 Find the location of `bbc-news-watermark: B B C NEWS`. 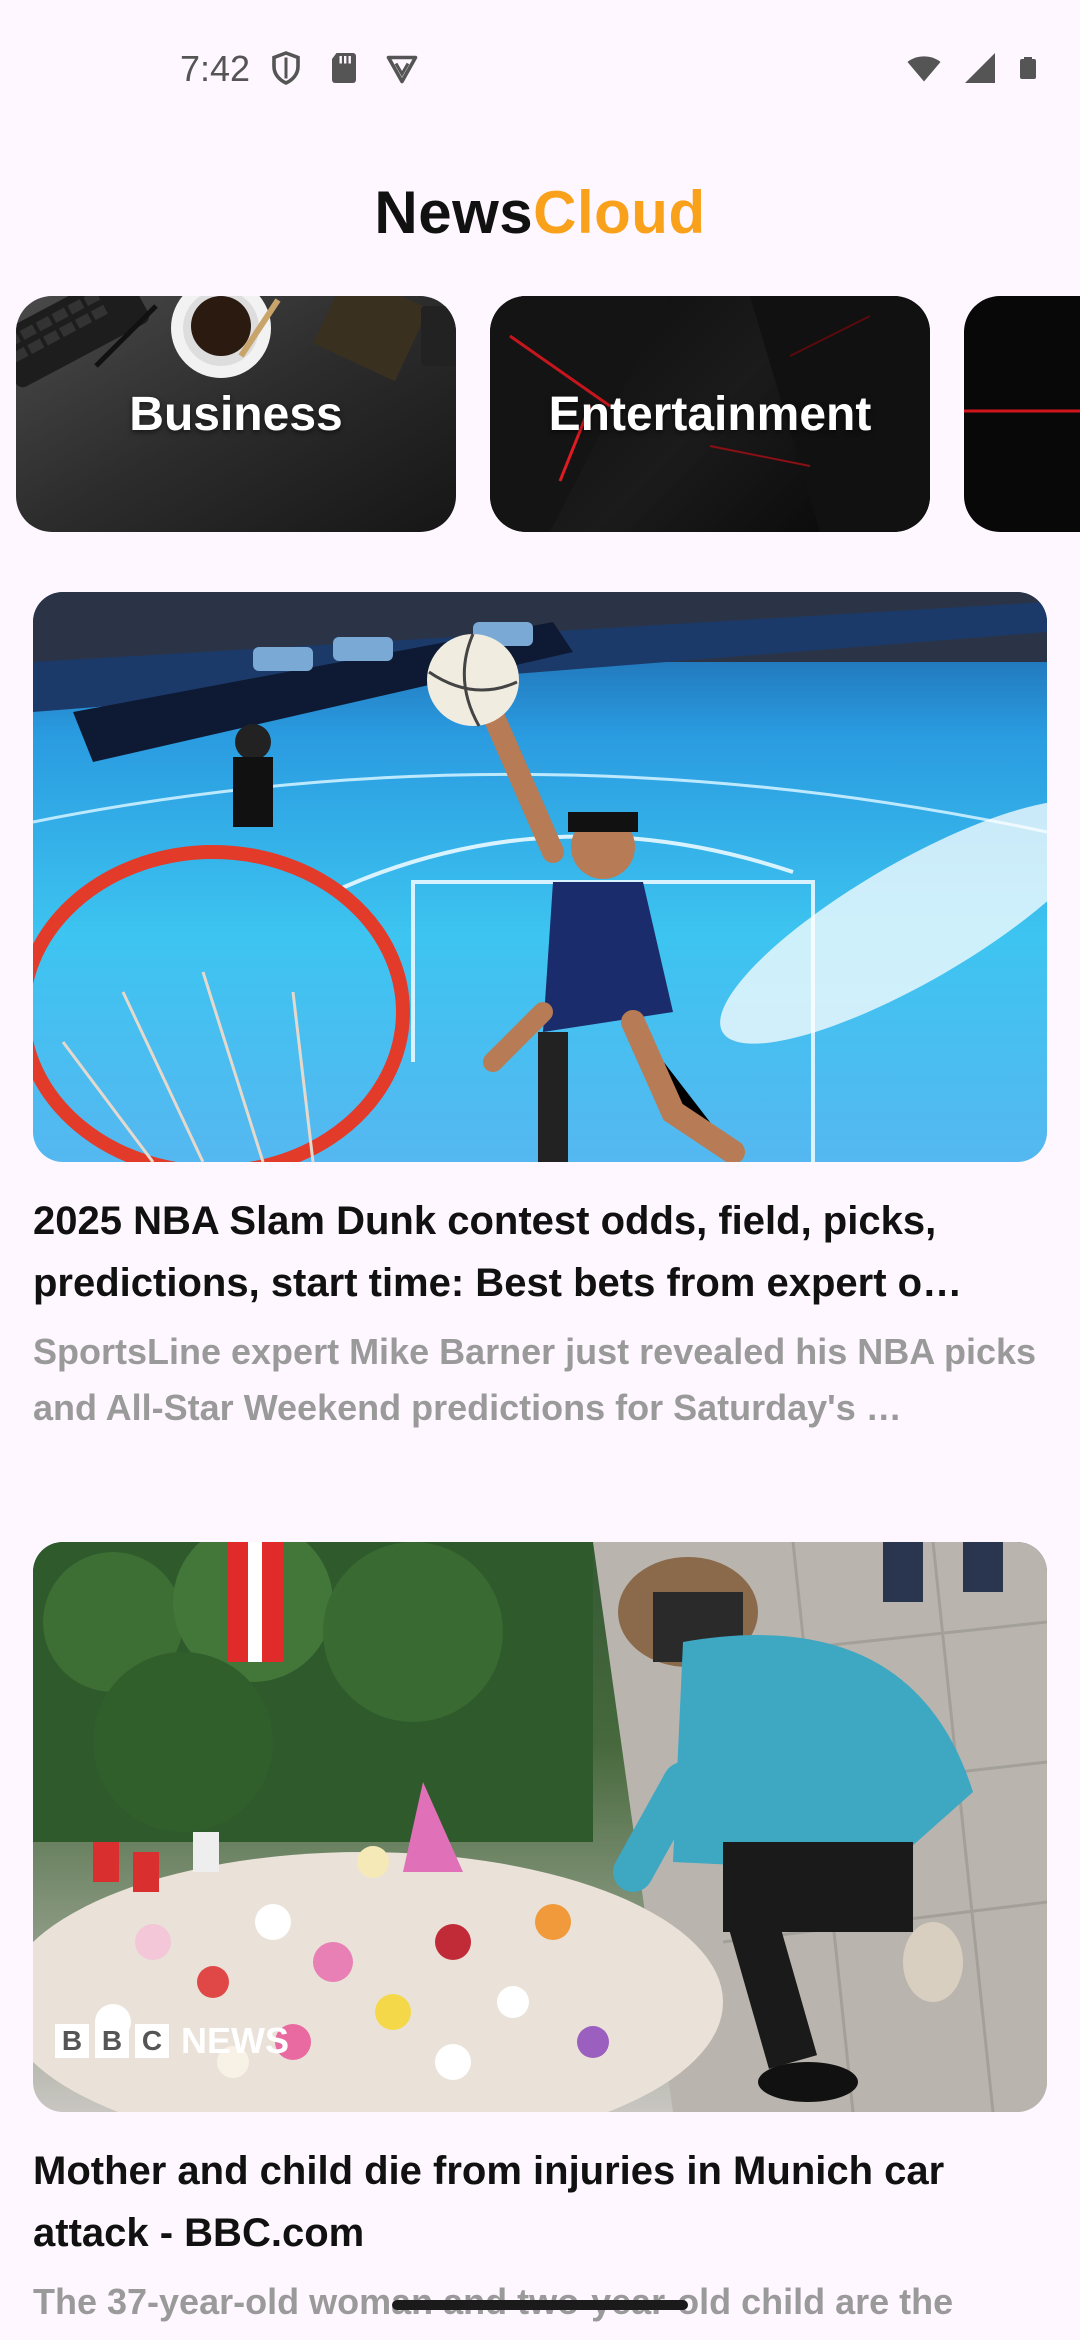

bbc-news-watermark: B B C NEWS is located at coordinates (172, 2041).